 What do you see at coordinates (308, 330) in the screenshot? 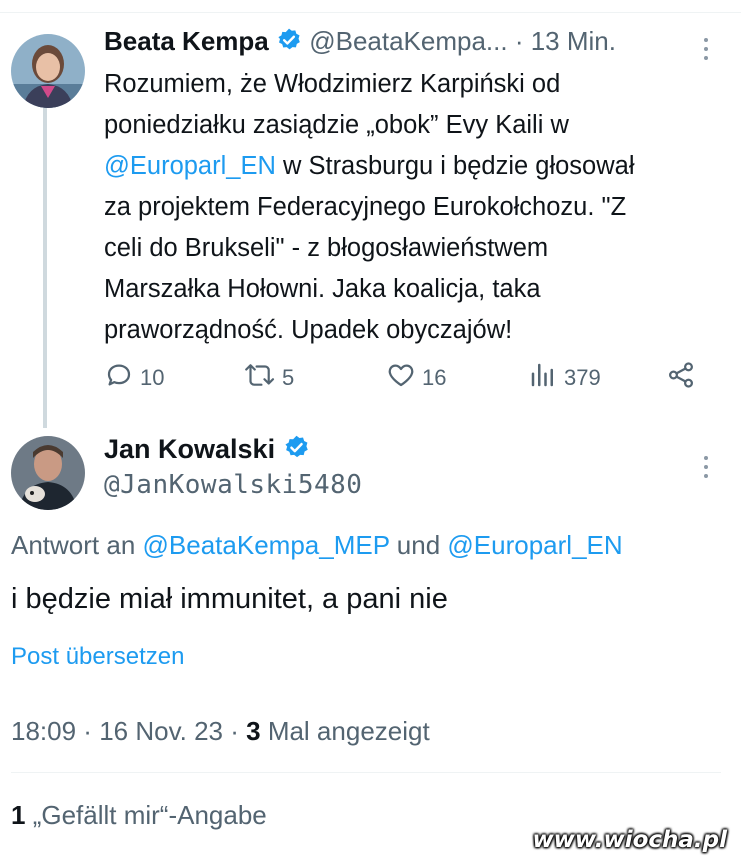
I see `tweet1-line: praworządność. Upadek obyczajów!` at bounding box center [308, 330].